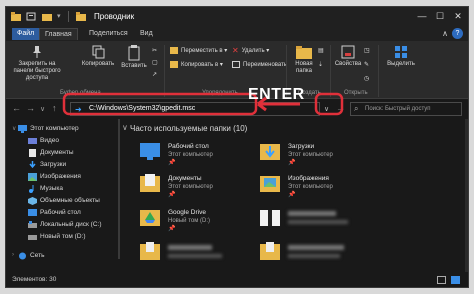 Image resolution: width=474 pixels, height=294 pixels. I want to click on cut-icon: ✂, so click(154, 51).